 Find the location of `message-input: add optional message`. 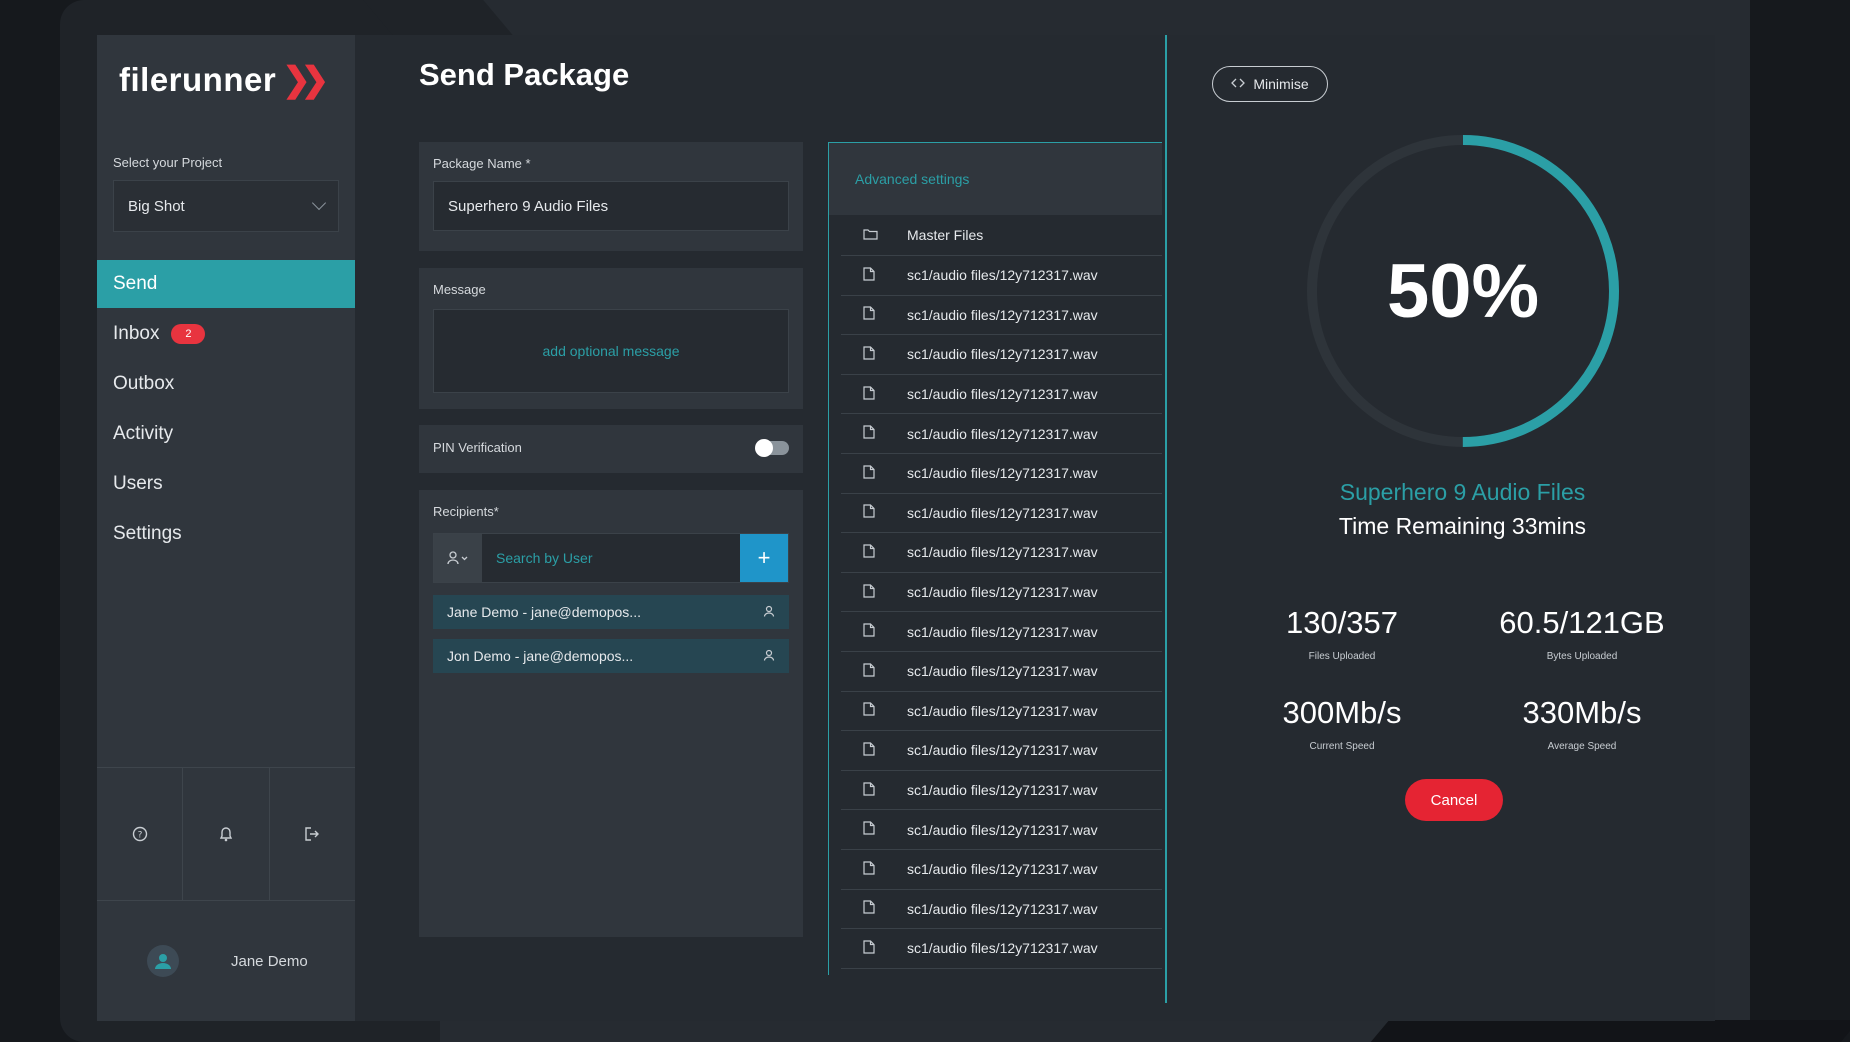

message-input: add optional message is located at coordinates (611, 351).